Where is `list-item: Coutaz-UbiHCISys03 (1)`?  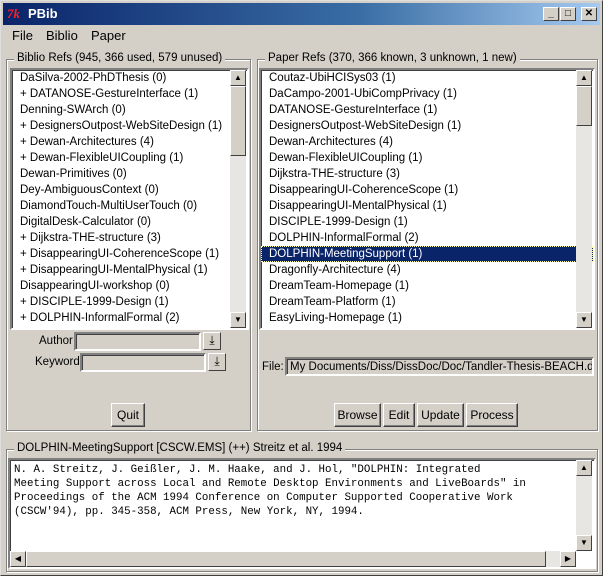 list-item: Coutaz-UbiHCISys03 (1) is located at coordinates (427, 78).